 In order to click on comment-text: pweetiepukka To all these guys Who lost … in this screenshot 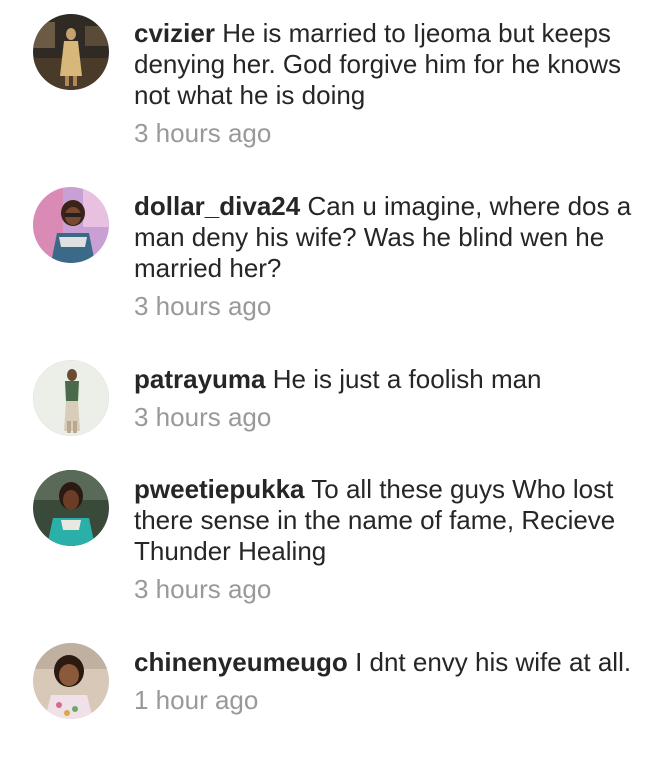, I will do `click(384, 520)`.